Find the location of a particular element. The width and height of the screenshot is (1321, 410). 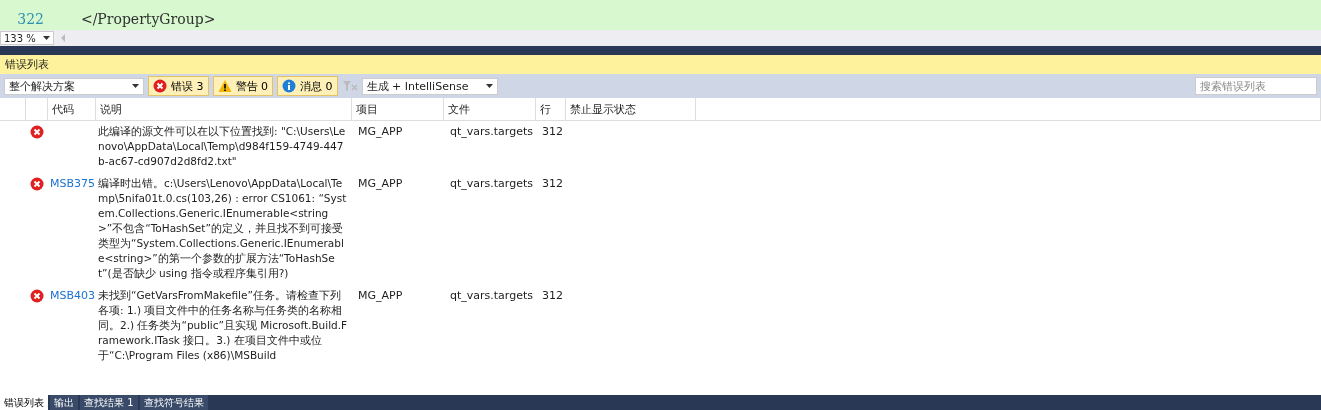

warning-icon is located at coordinates (224, 86).